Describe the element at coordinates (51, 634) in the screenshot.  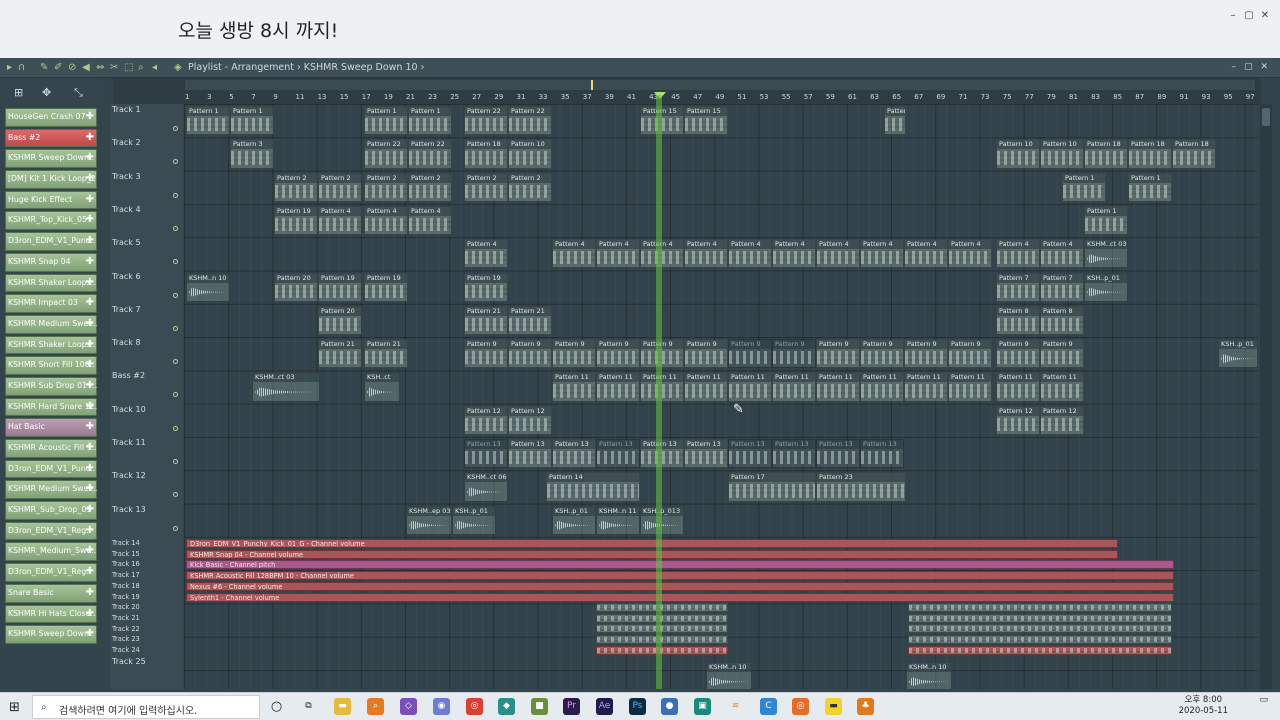
I see `channel-button: KSHMR Sweep Down.. ✚` at that location.